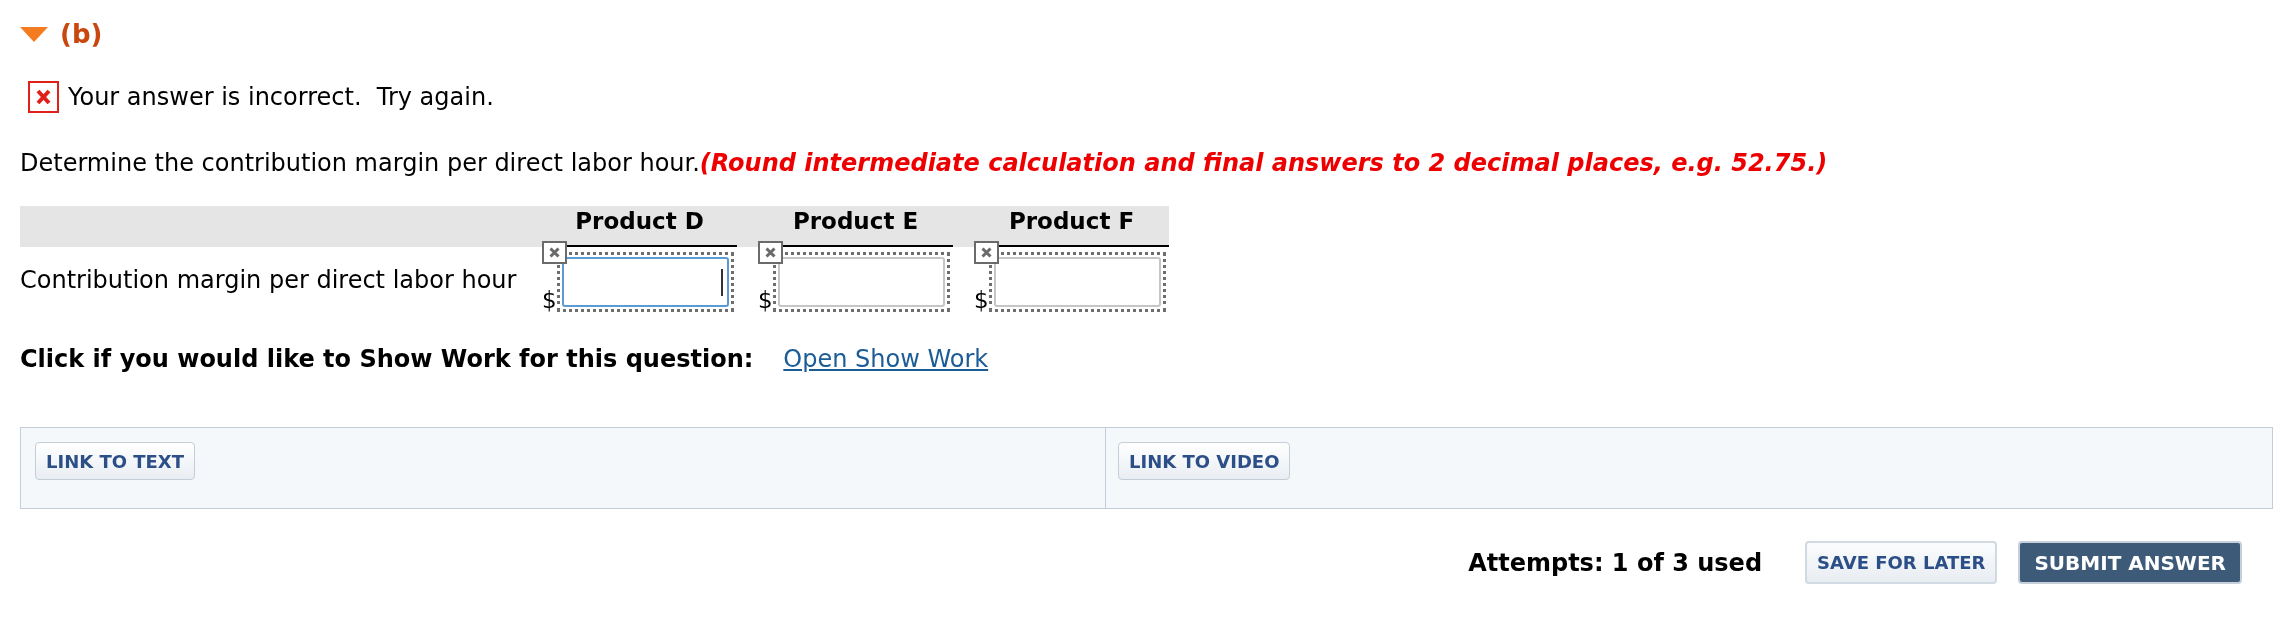  I want to click on submit-button: SUBMIT ANSWER, so click(2130, 562).